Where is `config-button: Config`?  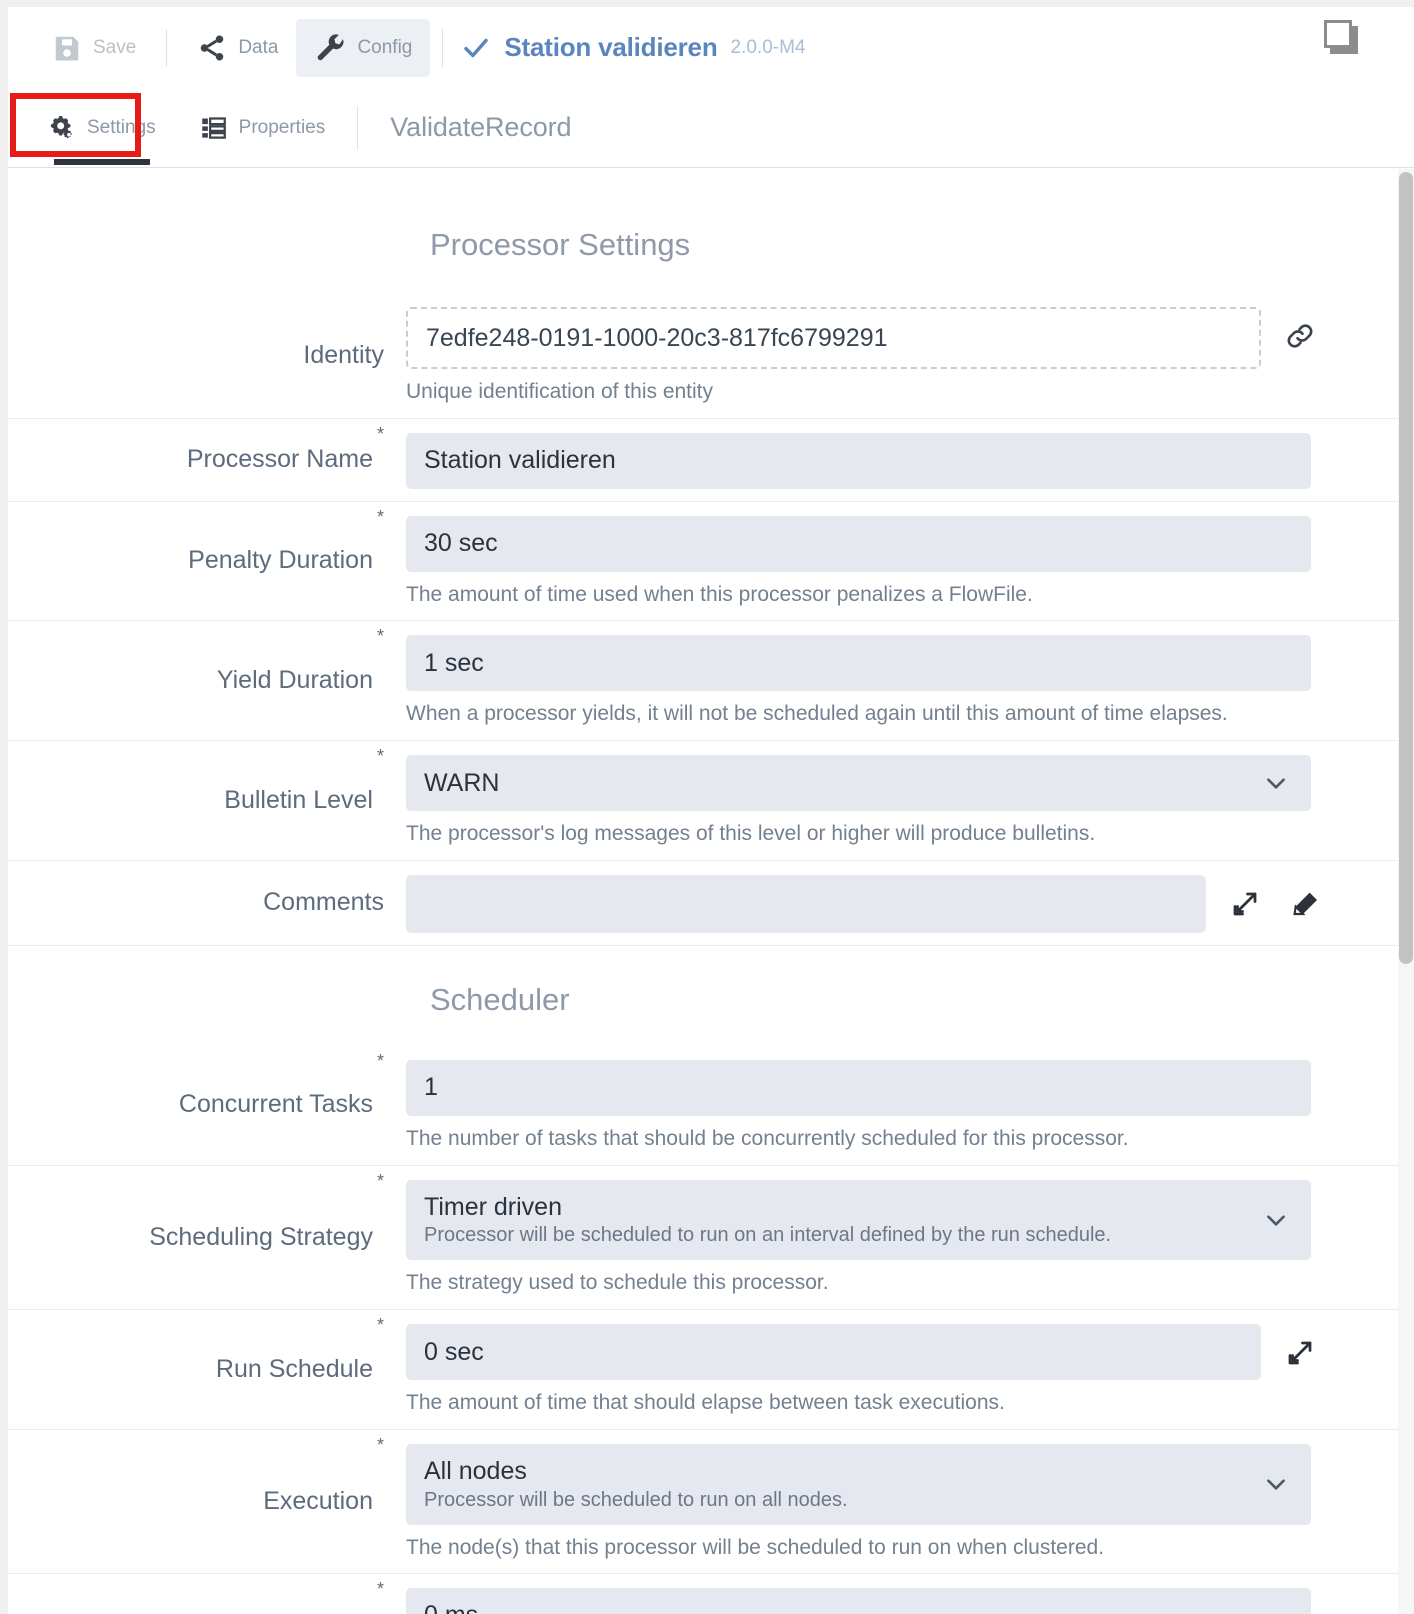
config-button: Config is located at coordinates (363, 47).